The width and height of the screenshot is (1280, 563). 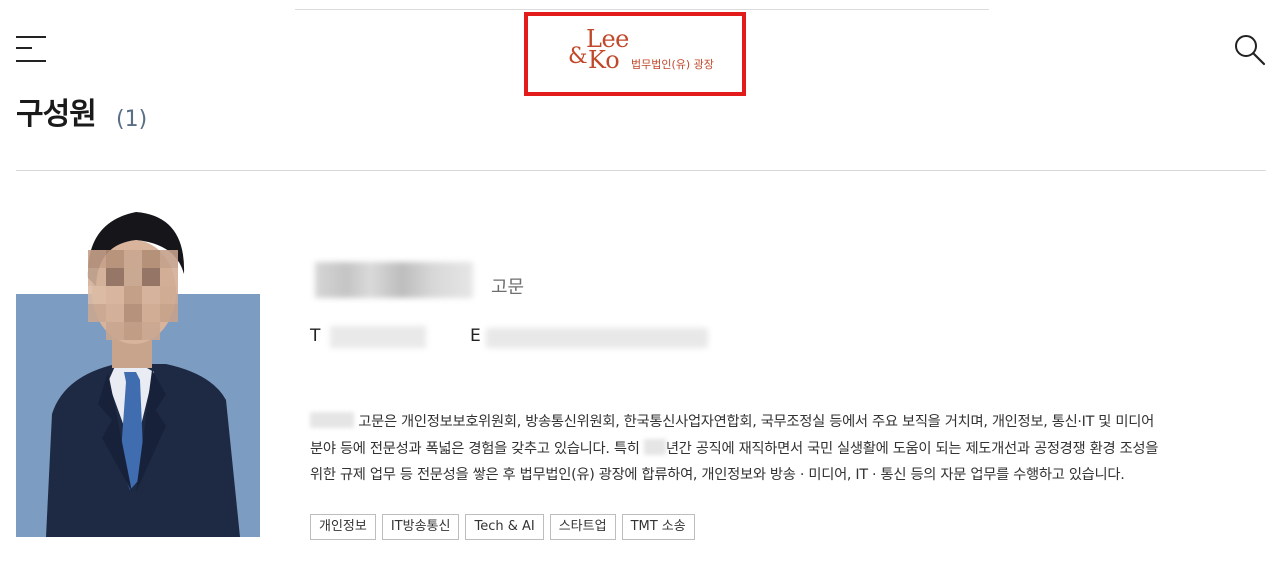 I want to click on section-divider, so click(x=641, y=170).